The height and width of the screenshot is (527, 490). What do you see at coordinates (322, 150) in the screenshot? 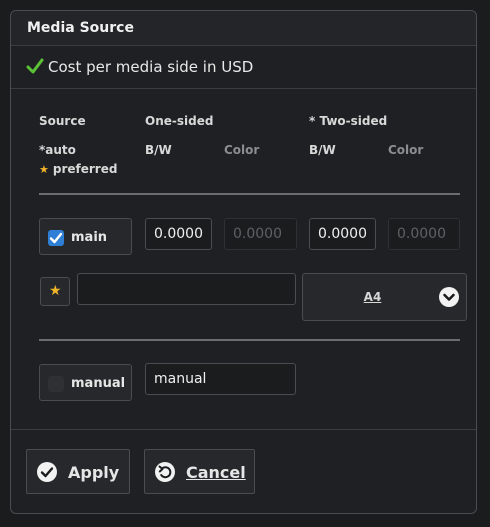
I see `two-sided-bw-header: B/W` at bounding box center [322, 150].